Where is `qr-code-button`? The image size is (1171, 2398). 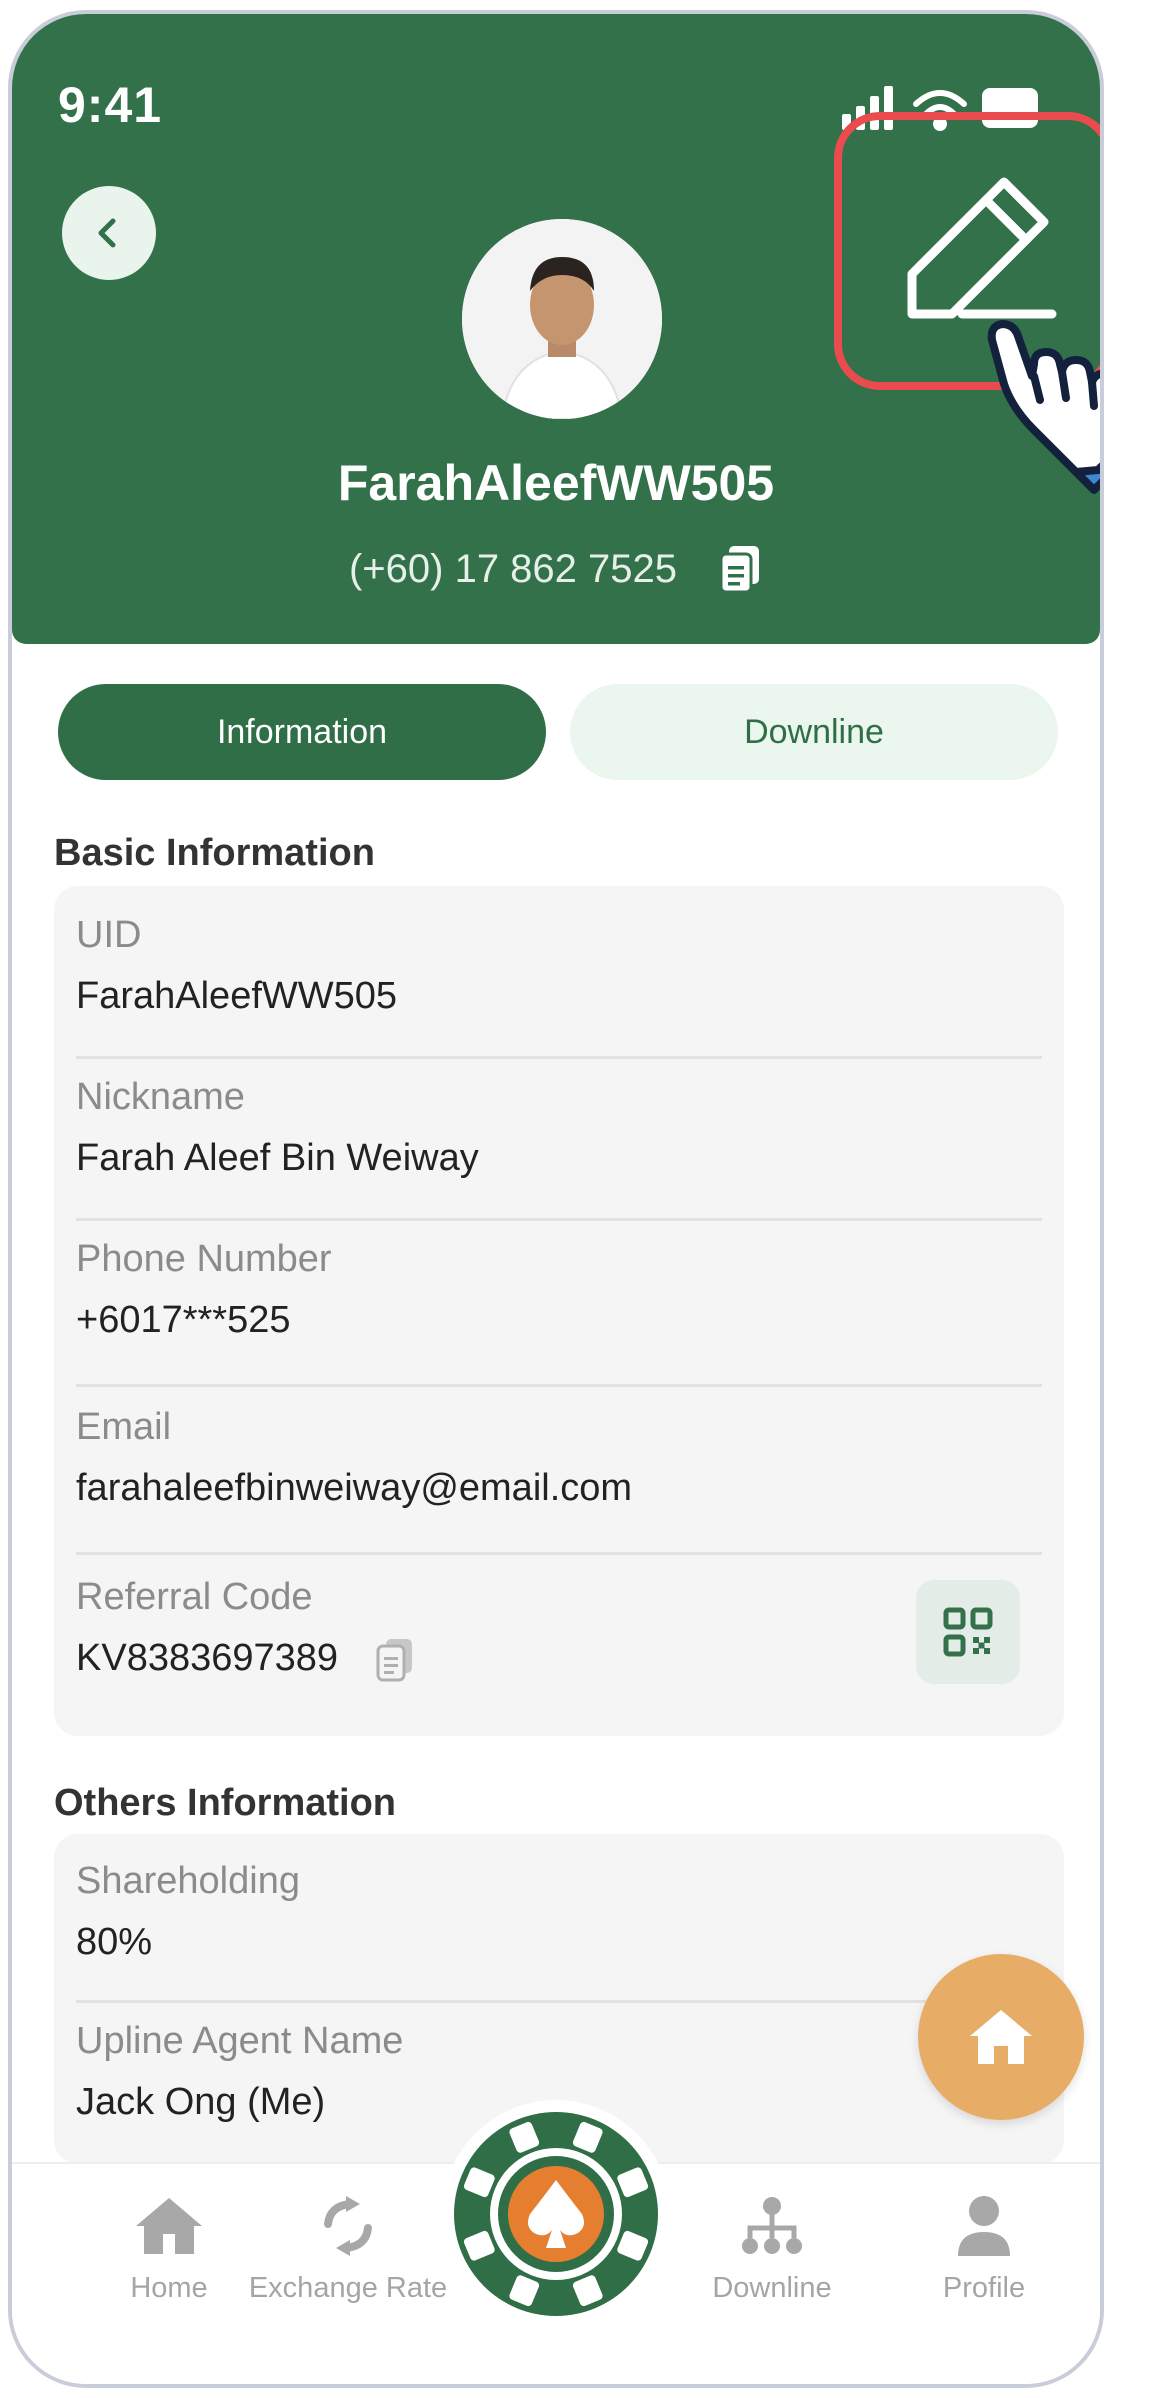 qr-code-button is located at coordinates (968, 1632).